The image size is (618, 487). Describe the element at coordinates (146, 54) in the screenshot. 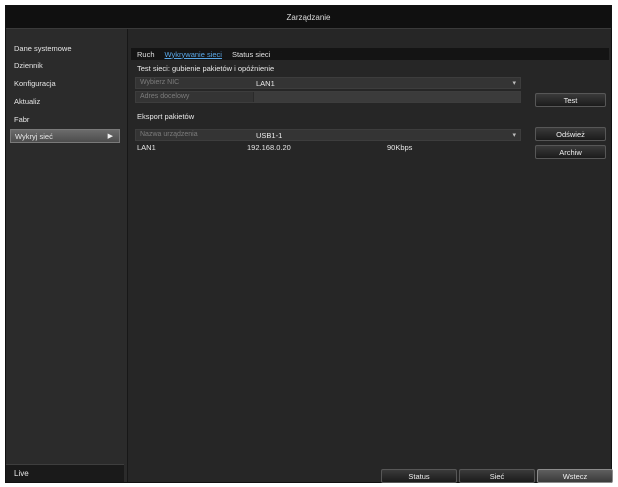

I see `tab-traffic: Ruch` at that location.